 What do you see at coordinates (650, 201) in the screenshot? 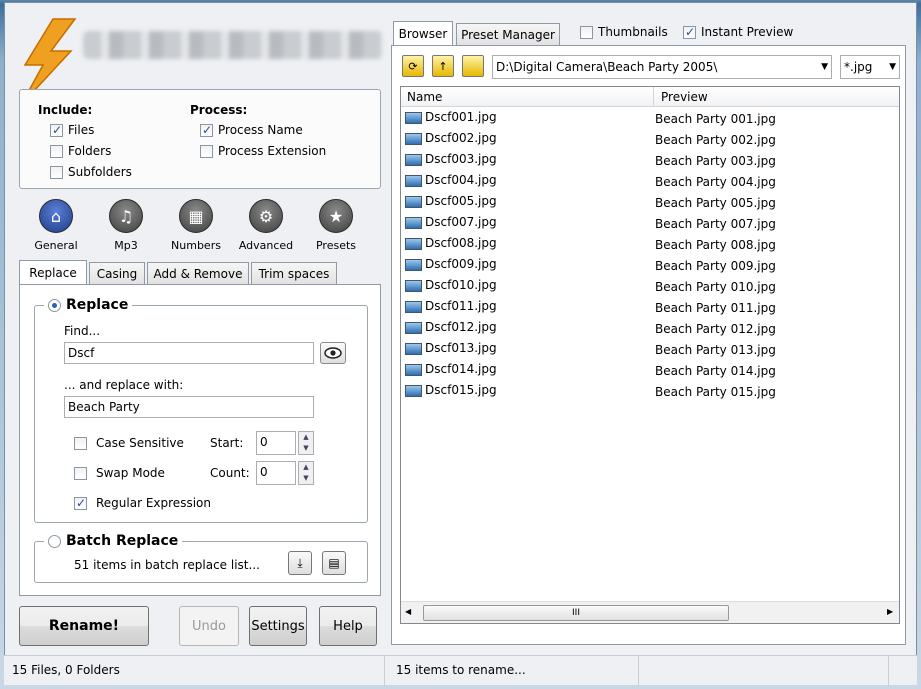
I see `table-row: Dscf005.jpg Beach Party 005.jpg` at bounding box center [650, 201].